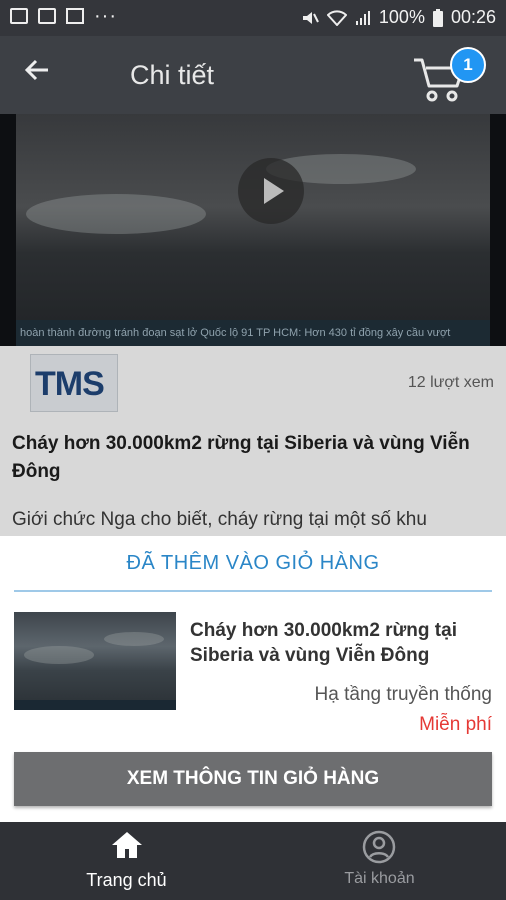 This screenshot has width=506, height=900. I want to click on status-bar: ··· 100% 00:26, so click(253, 18).